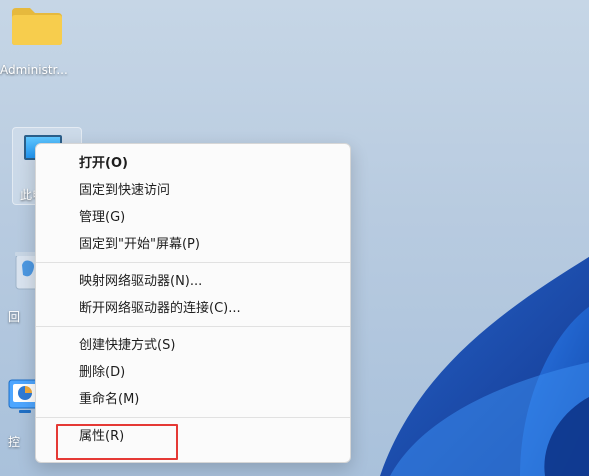 The width and height of the screenshot is (589, 476). I want to click on menu-item-create-shortcut: 创建快捷方式(S), so click(193, 345).